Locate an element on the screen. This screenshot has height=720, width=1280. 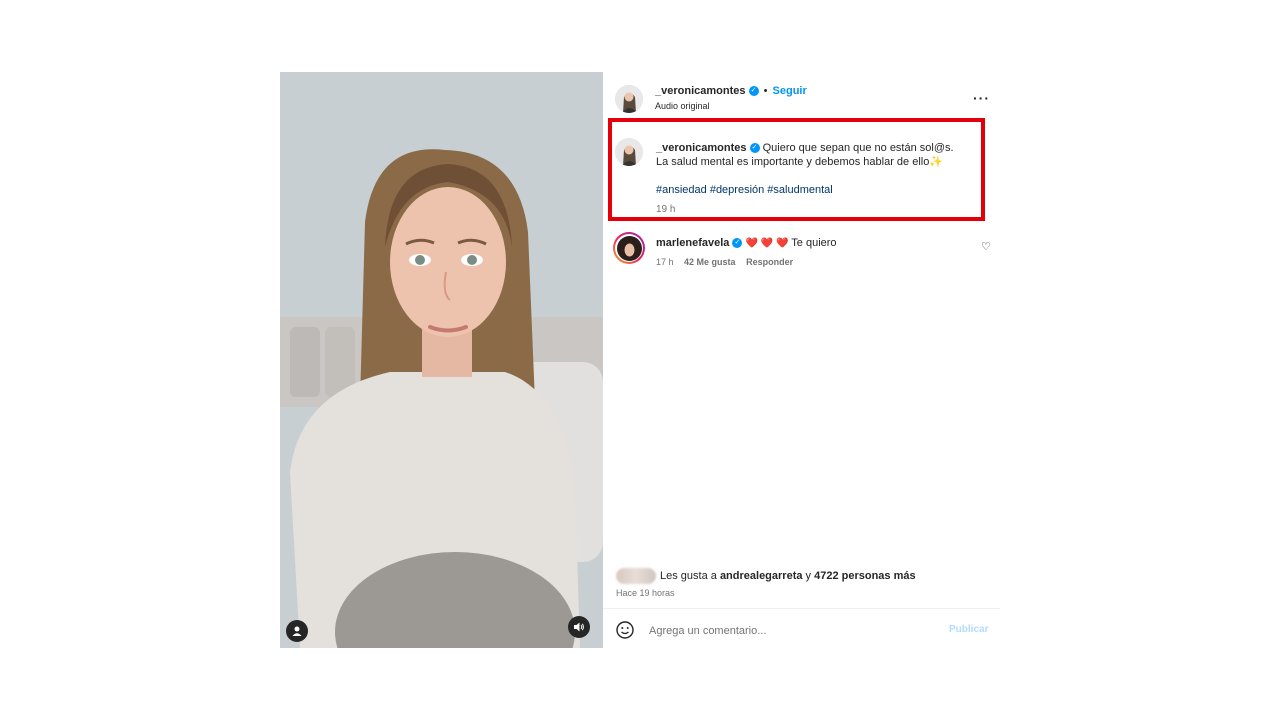
more-options-icon: ··· is located at coordinates (981, 98).